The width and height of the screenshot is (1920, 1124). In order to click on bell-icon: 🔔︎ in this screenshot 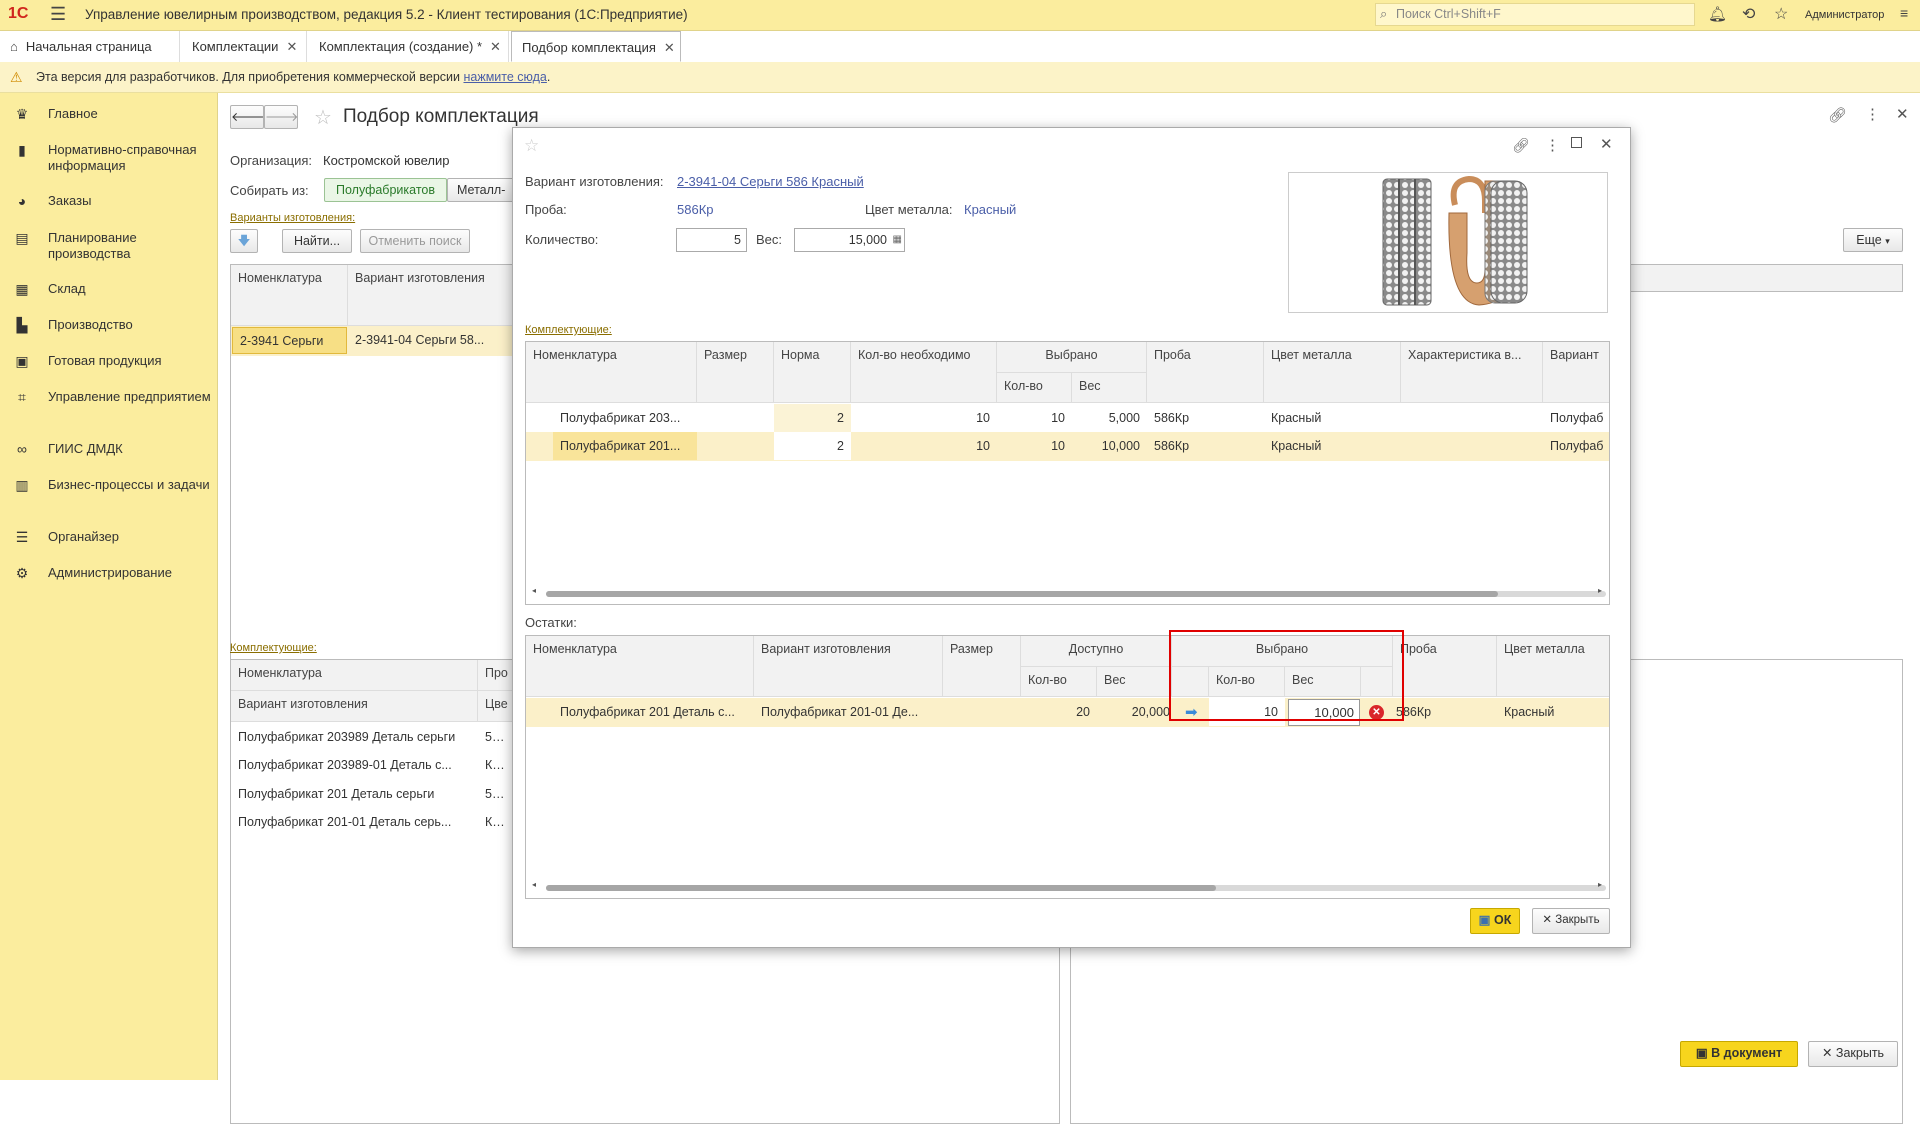, I will do `click(1717, 14)`.